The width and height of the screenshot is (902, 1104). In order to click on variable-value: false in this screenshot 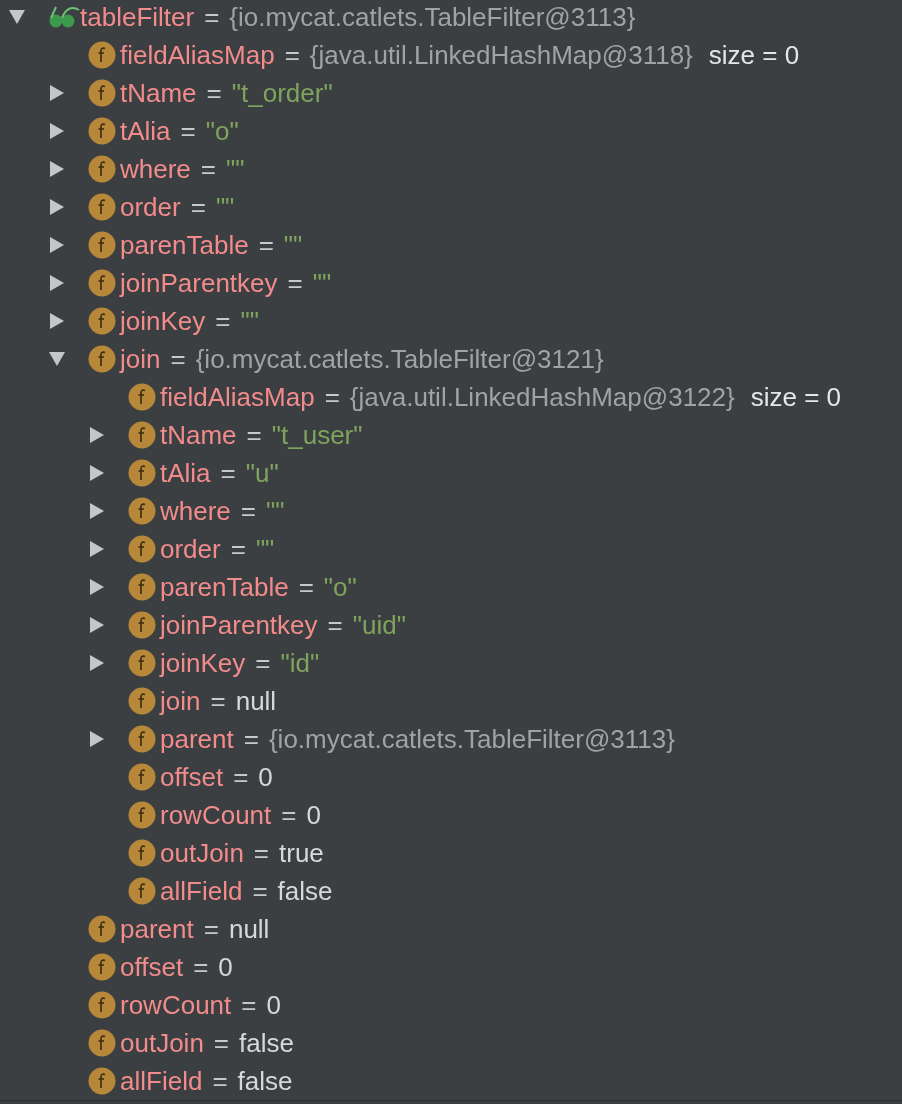, I will do `click(266, 1043)`.